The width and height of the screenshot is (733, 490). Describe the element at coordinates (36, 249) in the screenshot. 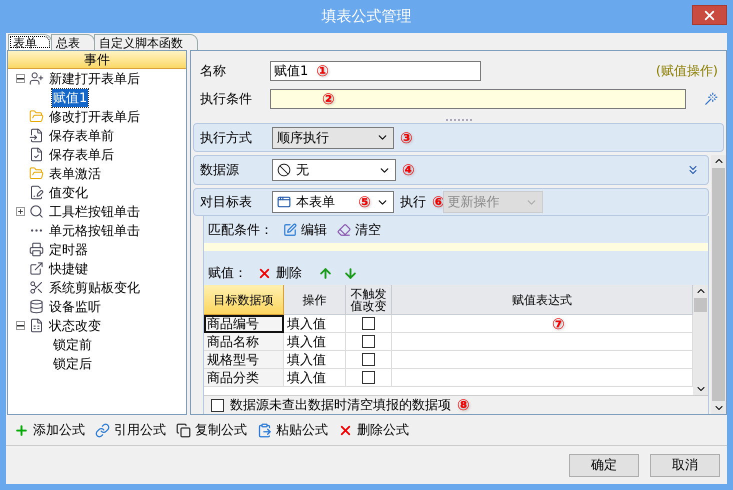

I see `printer-icon` at that location.